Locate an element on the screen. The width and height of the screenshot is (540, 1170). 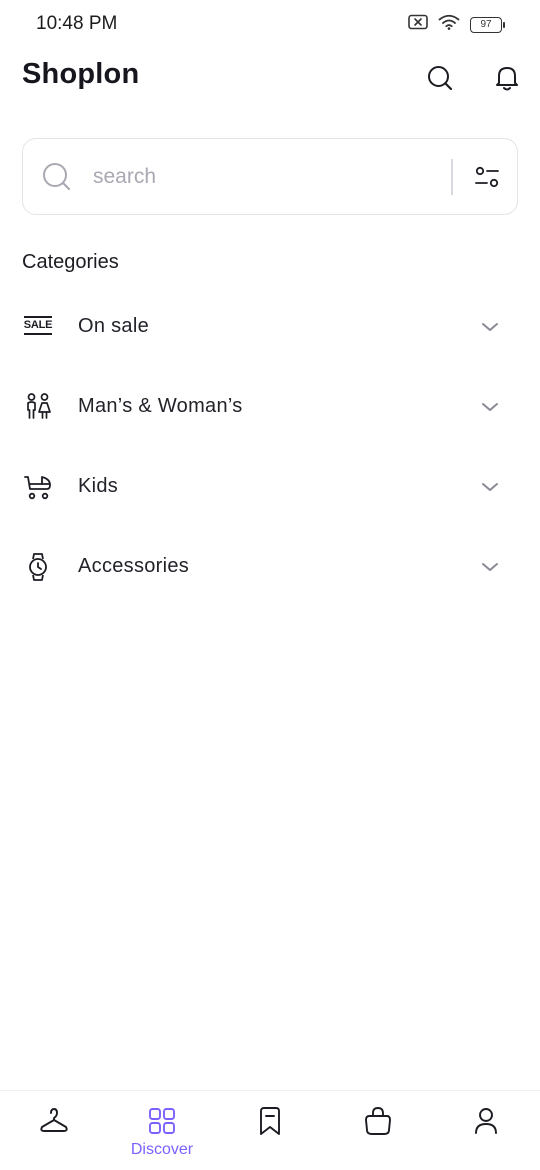
search-divider is located at coordinates (452, 177).